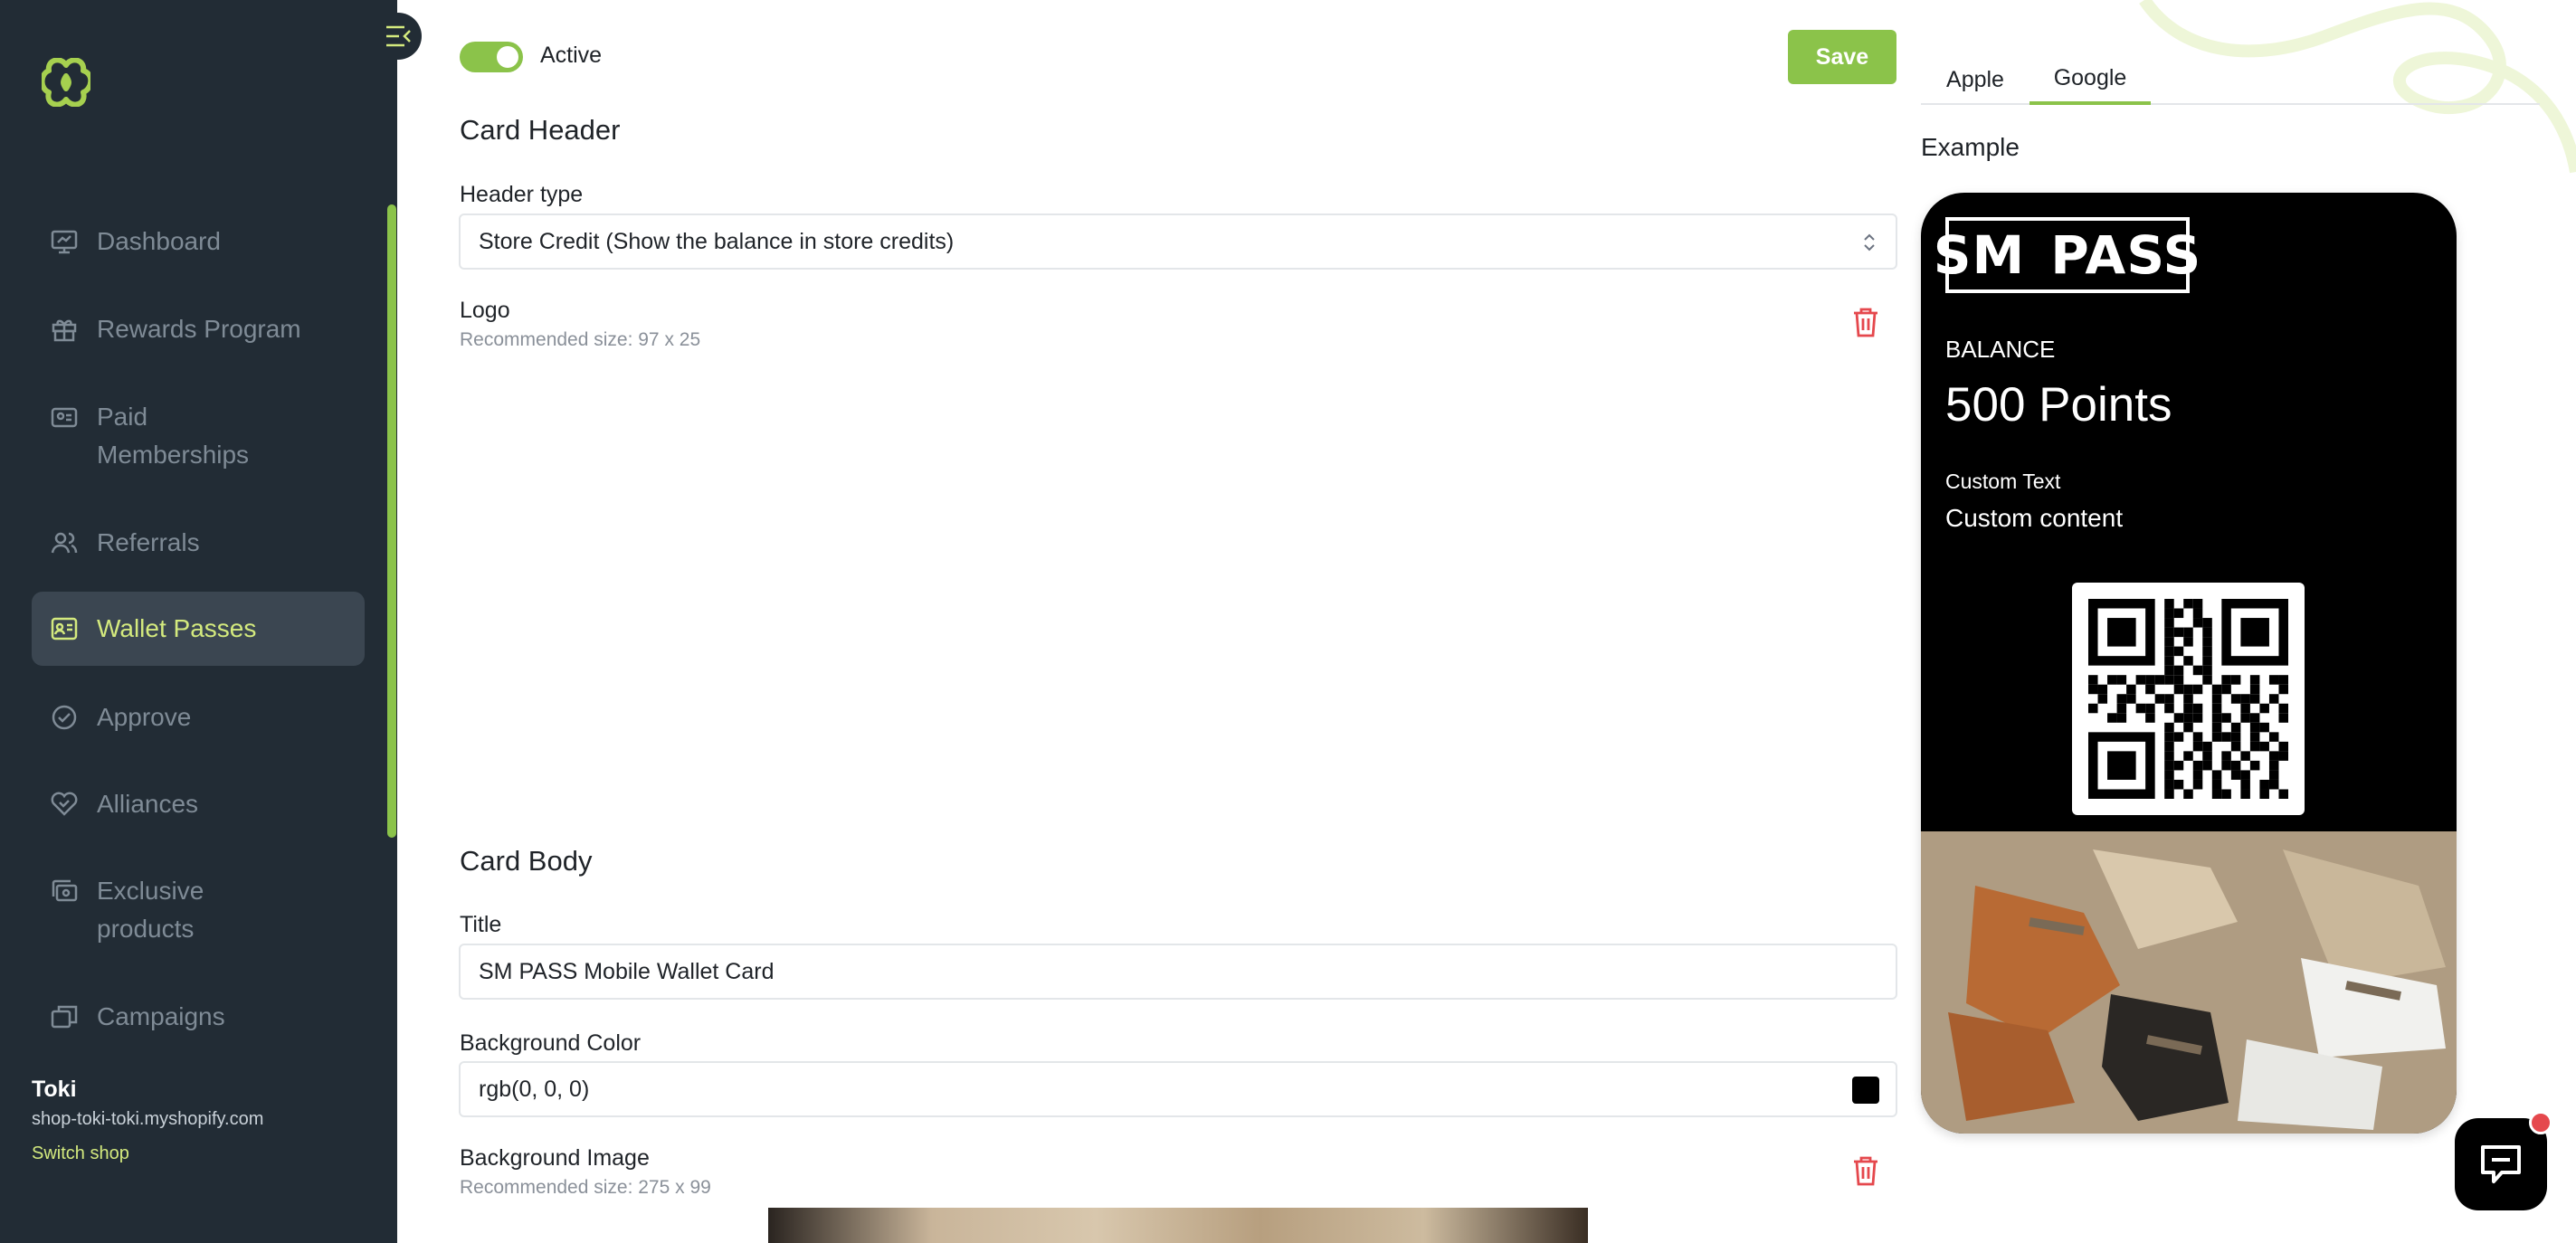 This screenshot has height=1243, width=2576. What do you see at coordinates (1870, 242) in the screenshot?
I see `select-arrows-icon` at bounding box center [1870, 242].